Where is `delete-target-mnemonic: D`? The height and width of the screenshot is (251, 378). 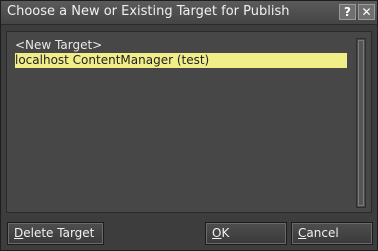 delete-target-mnemonic: D is located at coordinates (19, 233).